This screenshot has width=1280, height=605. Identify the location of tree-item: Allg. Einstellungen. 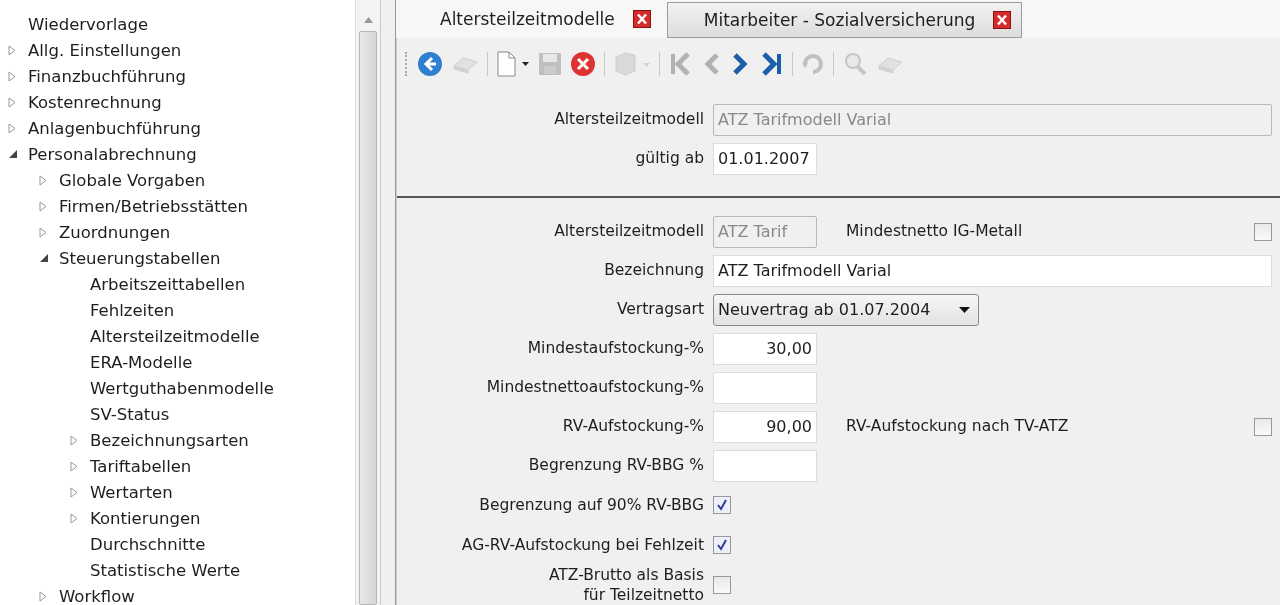
(105, 50).